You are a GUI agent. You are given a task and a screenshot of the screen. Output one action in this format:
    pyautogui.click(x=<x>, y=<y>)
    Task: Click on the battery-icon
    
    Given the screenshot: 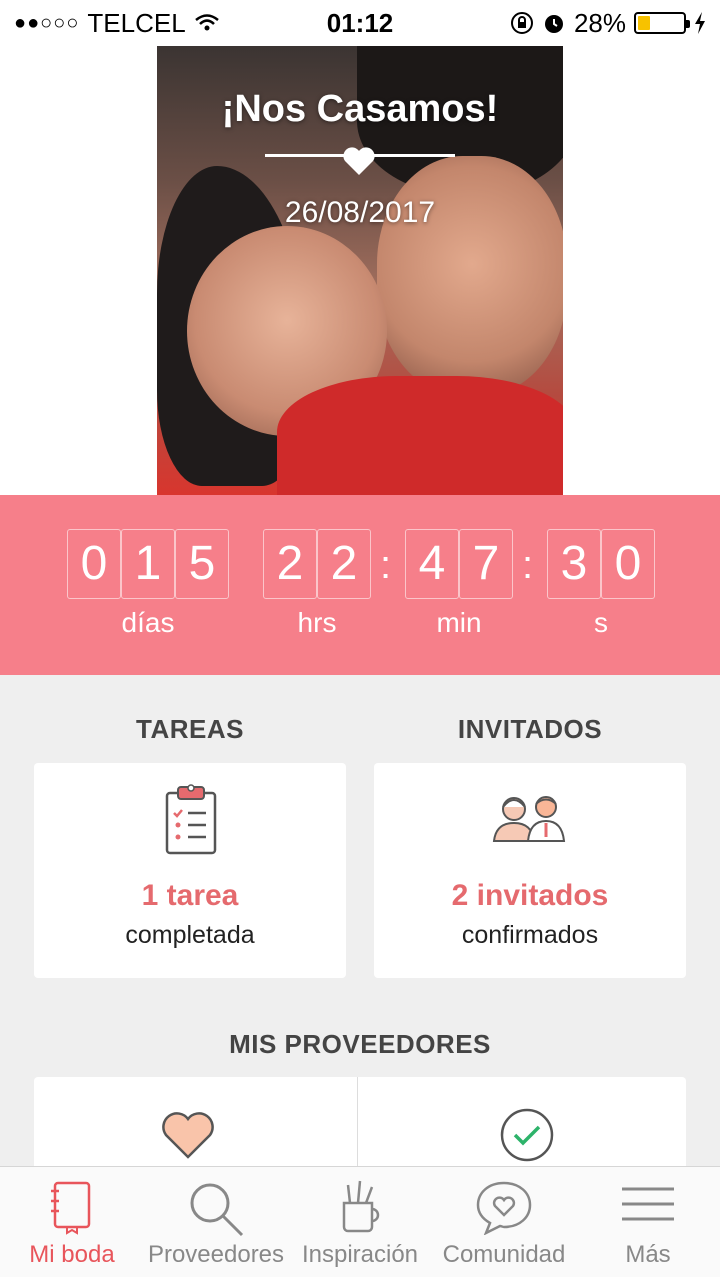 What is the action you would take?
    pyautogui.click(x=662, y=23)
    